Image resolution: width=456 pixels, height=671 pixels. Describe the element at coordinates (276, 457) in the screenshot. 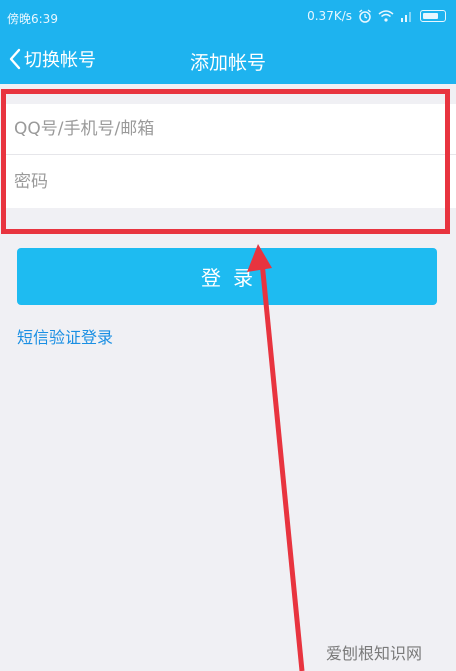

I see `annotation-arrow` at that location.